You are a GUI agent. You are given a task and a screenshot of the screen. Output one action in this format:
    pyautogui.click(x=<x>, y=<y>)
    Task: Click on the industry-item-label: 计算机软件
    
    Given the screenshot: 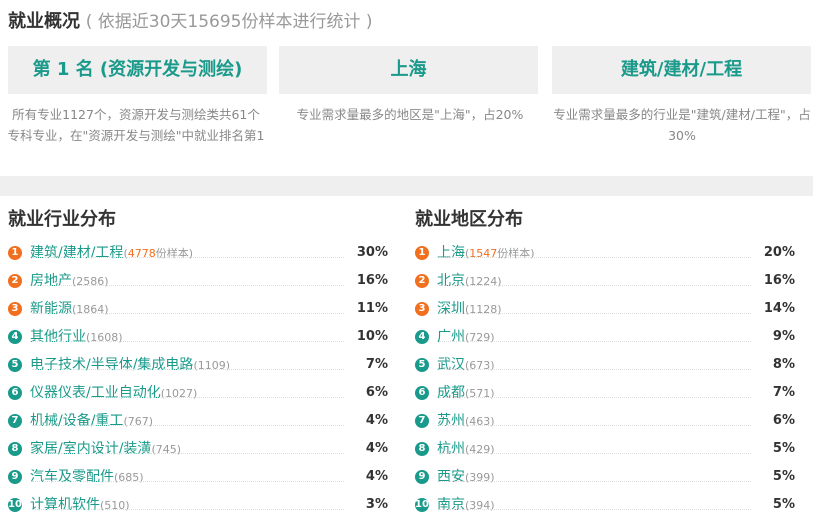 What is the action you would take?
    pyautogui.click(x=65, y=505)
    